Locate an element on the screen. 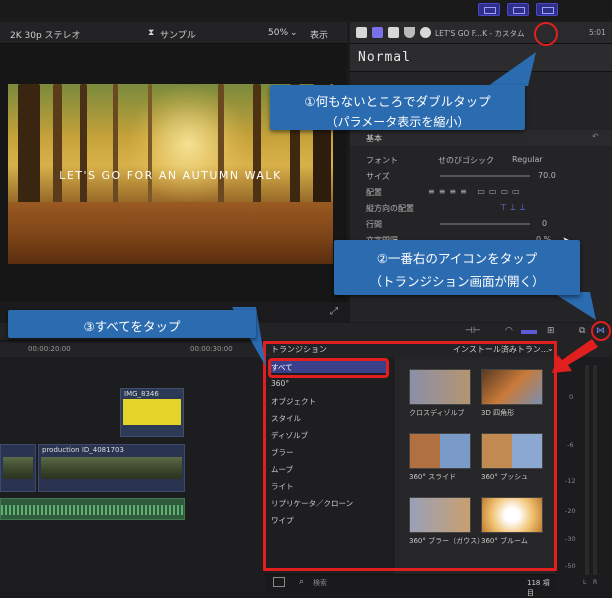 This screenshot has height=598, width=612. callout-2-line2: （トランジション画面が開く） is located at coordinates (457, 281).